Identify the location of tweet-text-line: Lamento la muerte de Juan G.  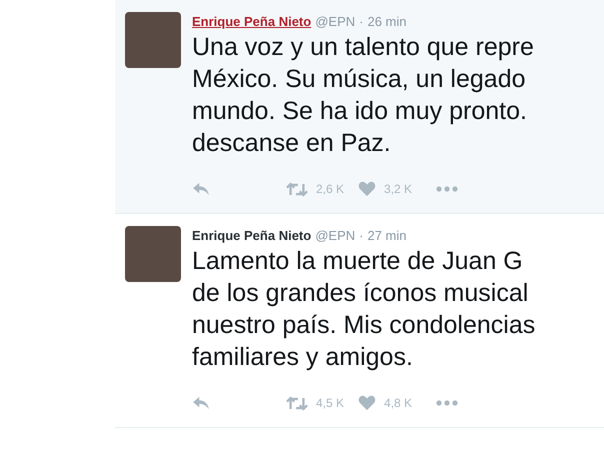
(358, 261).